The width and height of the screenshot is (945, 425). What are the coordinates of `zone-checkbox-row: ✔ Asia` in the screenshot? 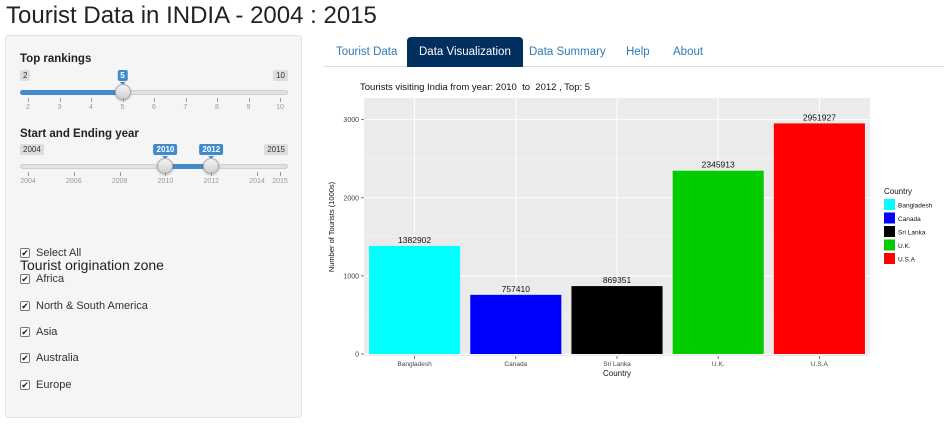 It's located at (38, 332).